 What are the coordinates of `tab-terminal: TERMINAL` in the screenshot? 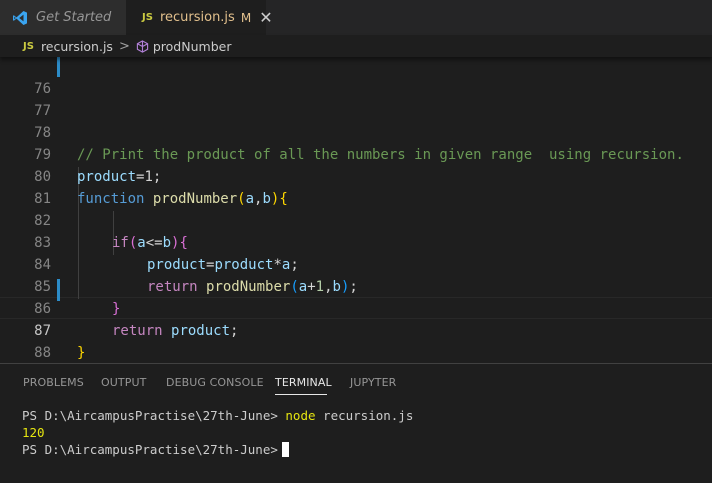 It's located at (303, 382).